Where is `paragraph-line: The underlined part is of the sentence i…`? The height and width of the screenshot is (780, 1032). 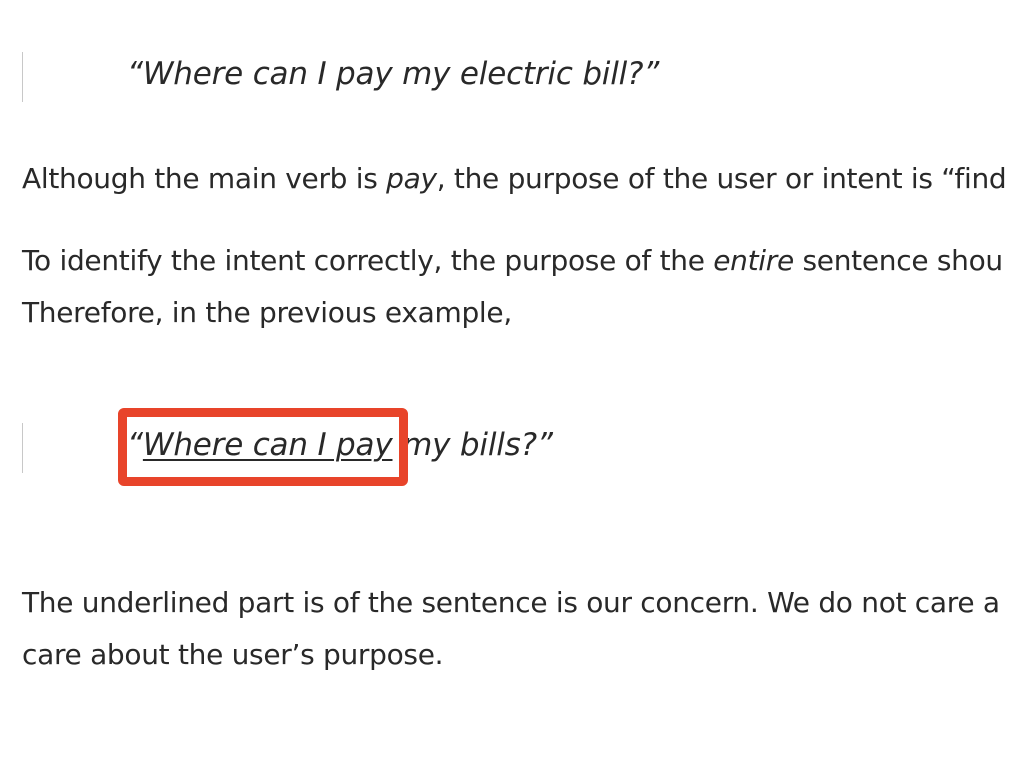
paragraph-line: The underlined part is of the sentence i… is located at coordinates (511, 602).